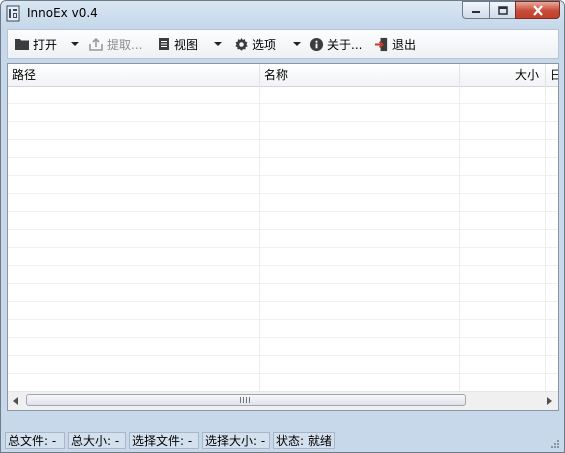 This screenshot has height=453, width=565. What do you see at coordinates (13, 13) in the screenshot?
I see `app-icon` at bounding box center [13, 13].